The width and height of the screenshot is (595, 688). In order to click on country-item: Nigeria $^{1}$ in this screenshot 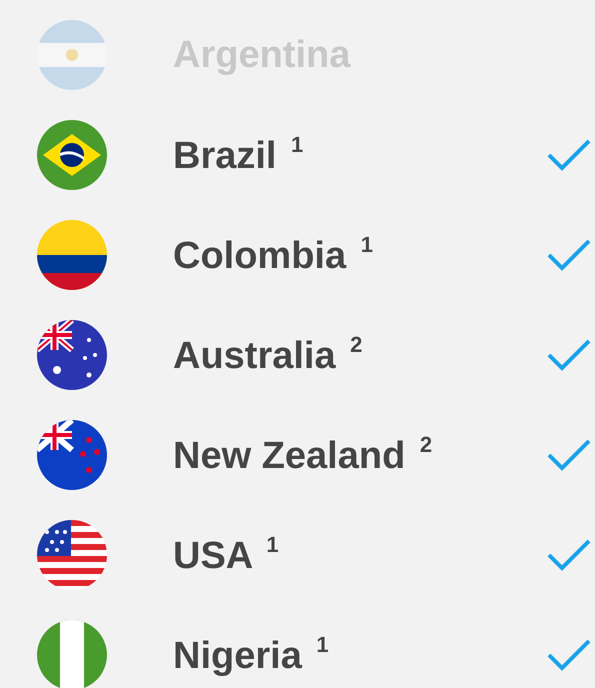, I will do `click(297, 646)`.